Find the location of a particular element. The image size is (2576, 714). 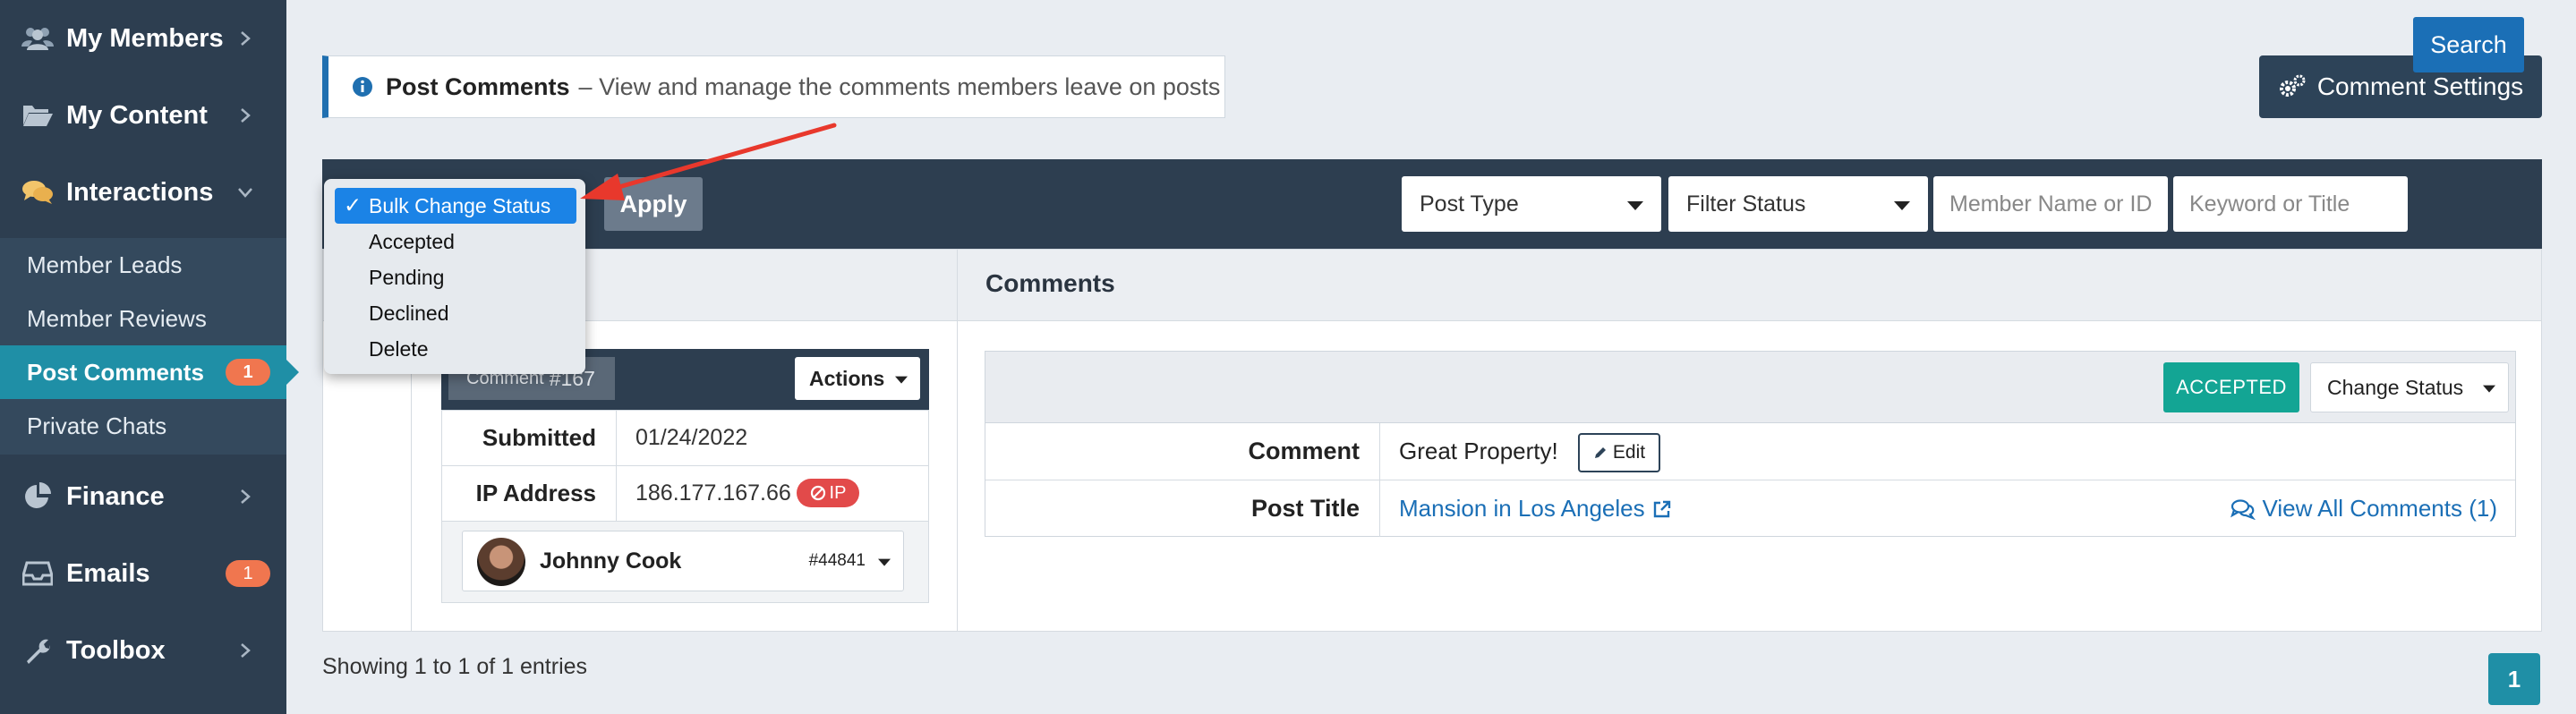

table-row: IP Address 186.177.167.66 IP is located at coordinates (685, 494).